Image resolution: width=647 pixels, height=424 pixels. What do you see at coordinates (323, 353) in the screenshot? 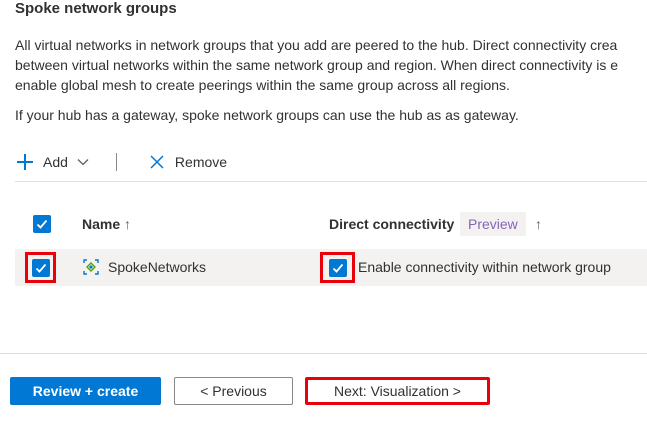
I see `footer-divider` at bounding box center [323, 353].